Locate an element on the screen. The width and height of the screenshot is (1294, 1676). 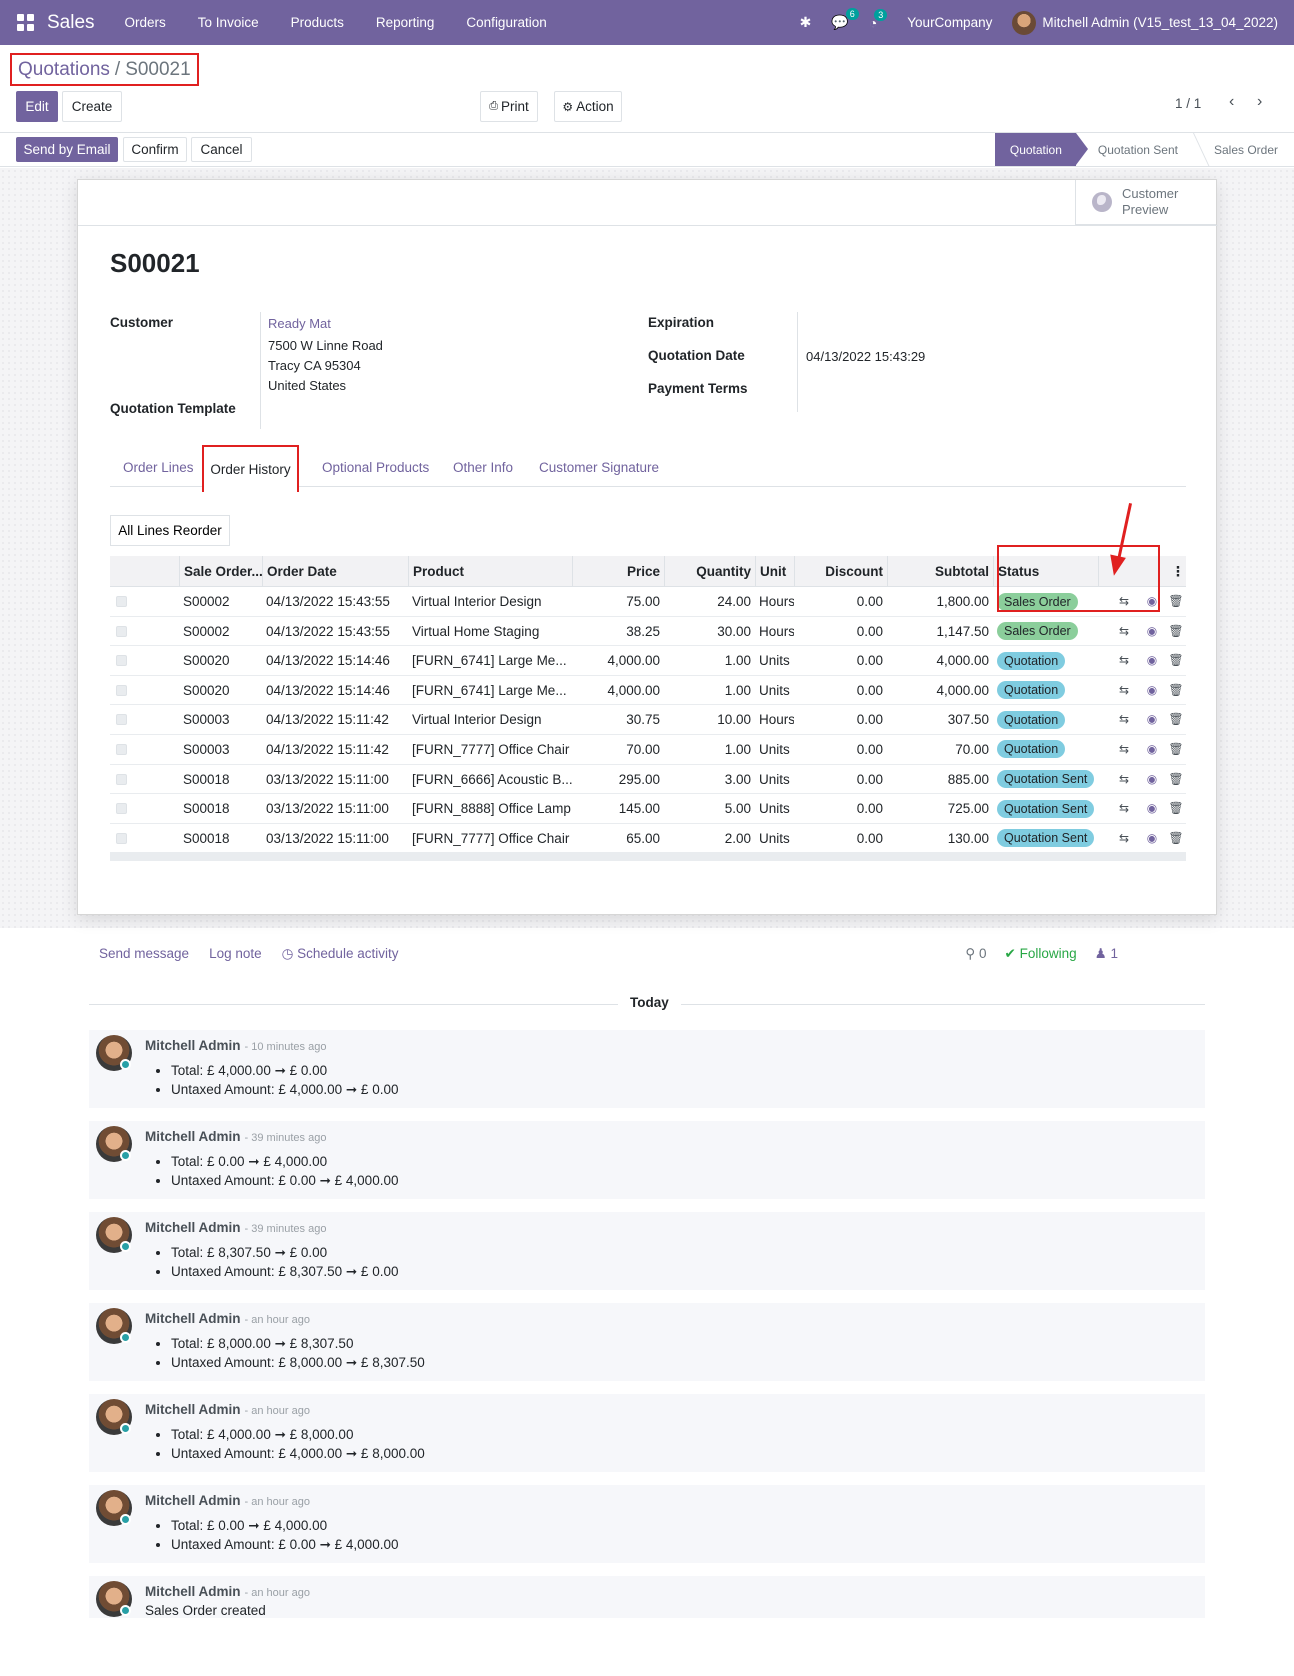
tab-other-info: Other Info is located at coordinates (483, 467).